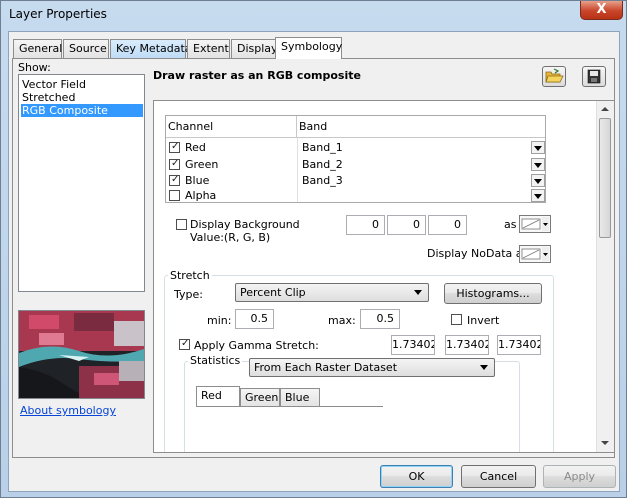 The image size is (627, 498). I want to click on channel-label-red: Red, so click(195, 147).